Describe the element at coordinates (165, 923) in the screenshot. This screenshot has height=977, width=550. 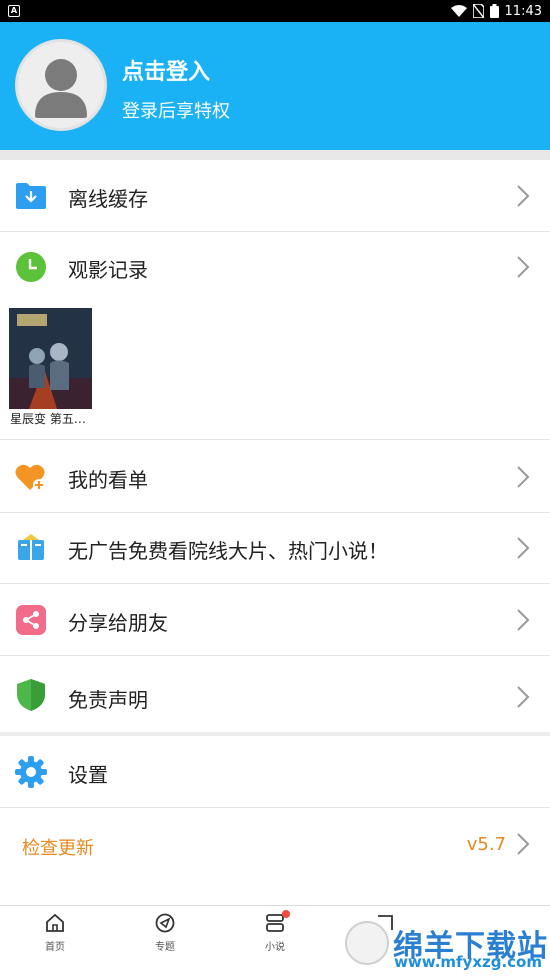
I see `compass-icon` at that location.